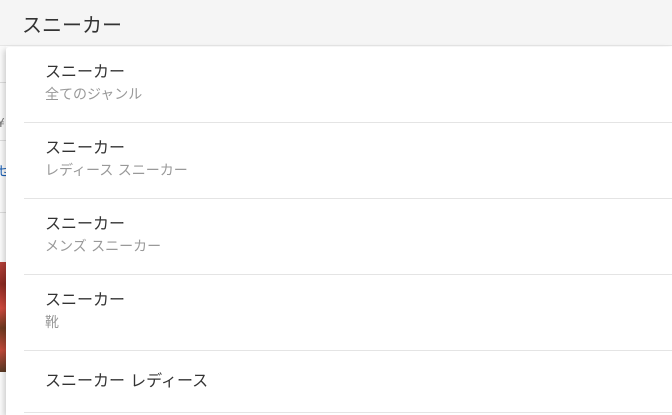 The width and height of the screenshot is (672, 415). What do you see at coordinates (94, 95) in the screenshot?
I see `suggestion-genre: 全てのジャンル` at bounding box center [94, 95].